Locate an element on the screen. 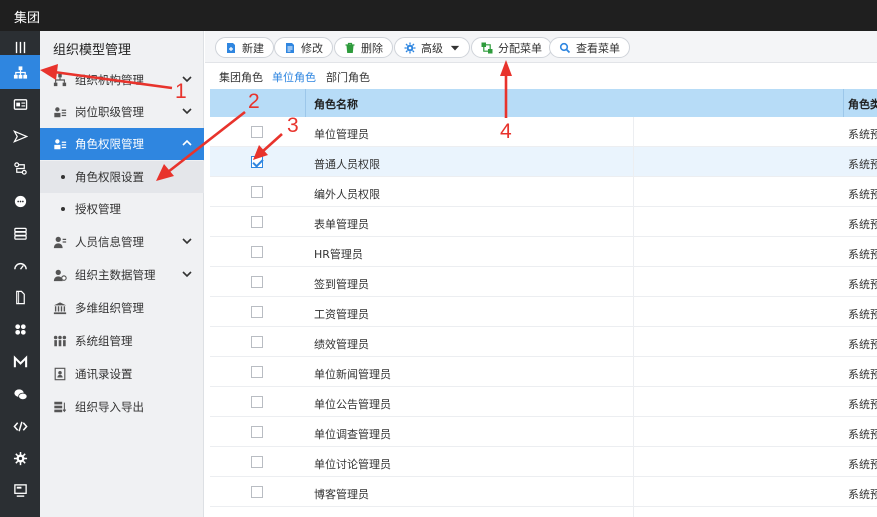 This screenshot has height=517, width=877. document-icon is located at coordinates (20, 297).